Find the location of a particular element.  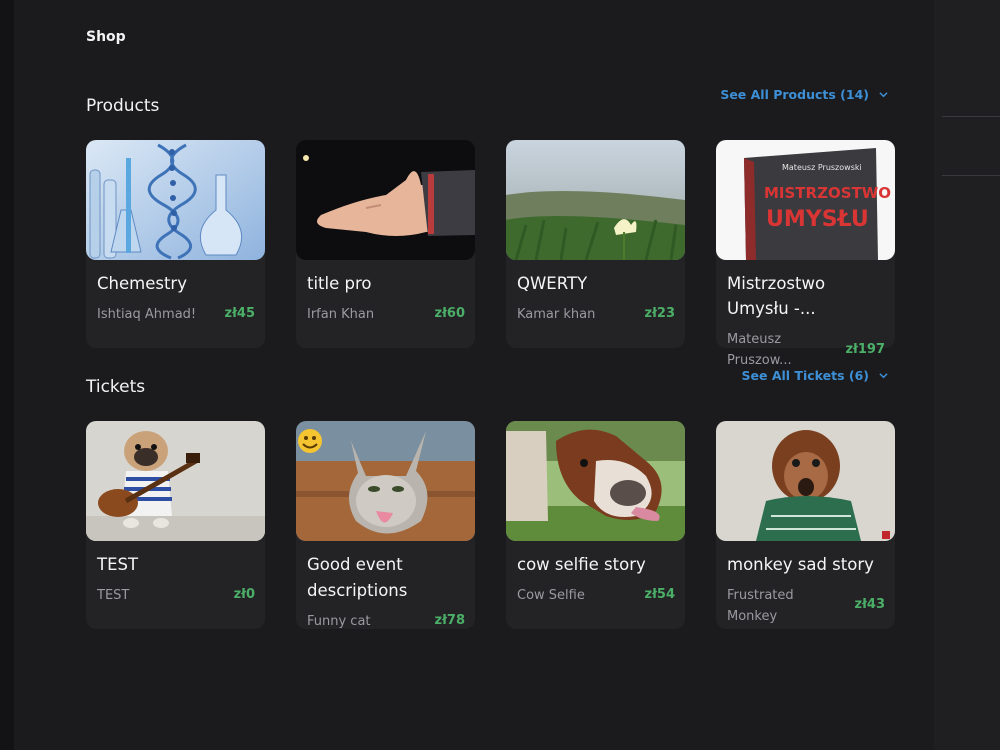

book-author-text: Mateusz Pruszowski is located at coordinates (822, 167).